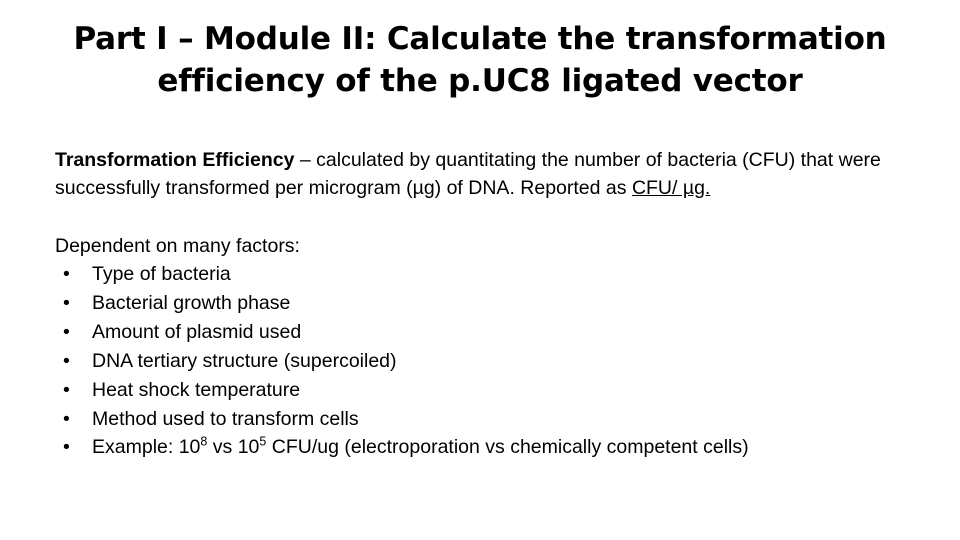 The height and width of the screenshot is (540, 960). I want to click on example-middle: vs 10, so click(233, 447).